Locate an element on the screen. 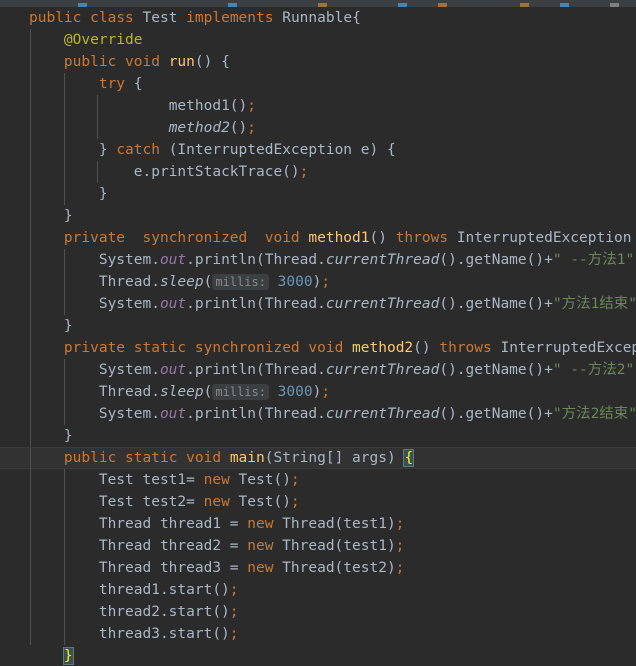 The width and height of the screenshot is (636, 666). code-token-stat: sleep is located at coordinates (181, 392).